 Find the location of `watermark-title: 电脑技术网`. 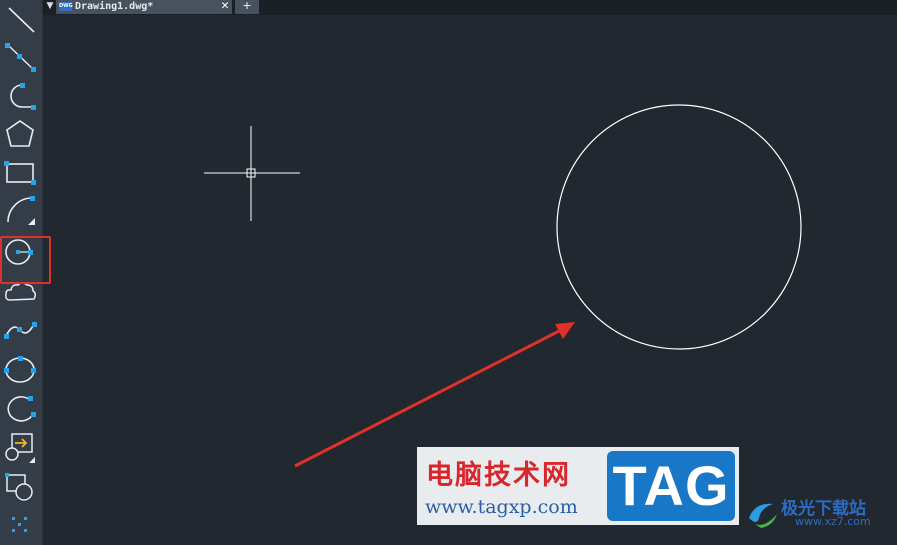

watermark-title: 电脑技术网 is located at coordinates (498, 475).